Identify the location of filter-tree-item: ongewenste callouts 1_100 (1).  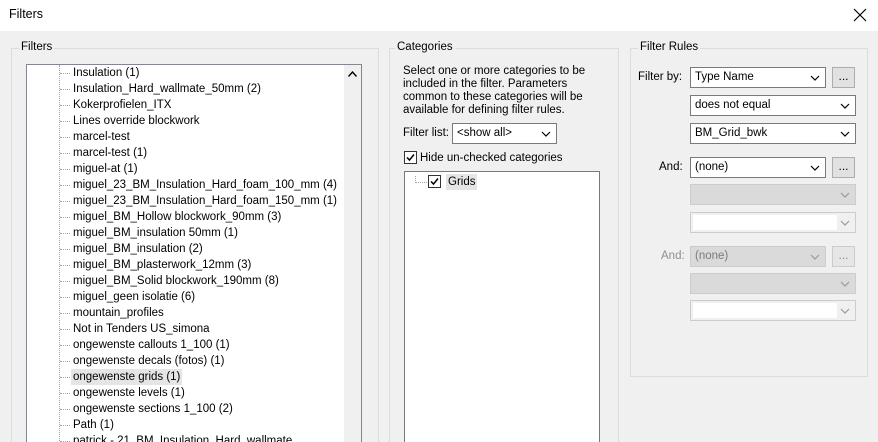
(187, 345).